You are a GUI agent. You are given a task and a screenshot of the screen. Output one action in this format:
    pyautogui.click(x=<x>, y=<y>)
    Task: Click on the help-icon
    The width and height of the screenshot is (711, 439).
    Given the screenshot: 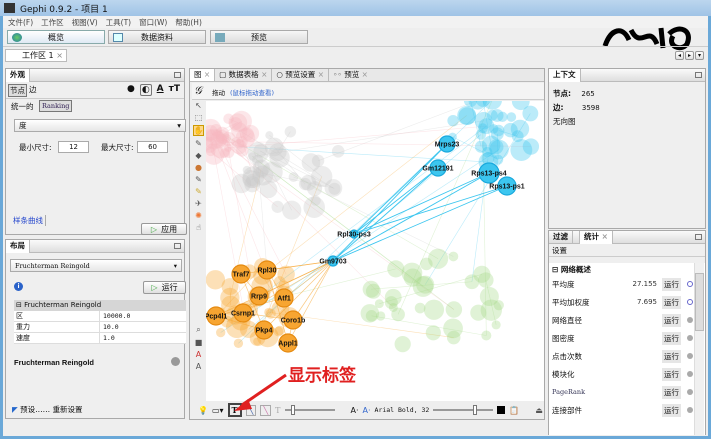 What is the action you would take?
    pyautogui.click(x=175, y=361)
    